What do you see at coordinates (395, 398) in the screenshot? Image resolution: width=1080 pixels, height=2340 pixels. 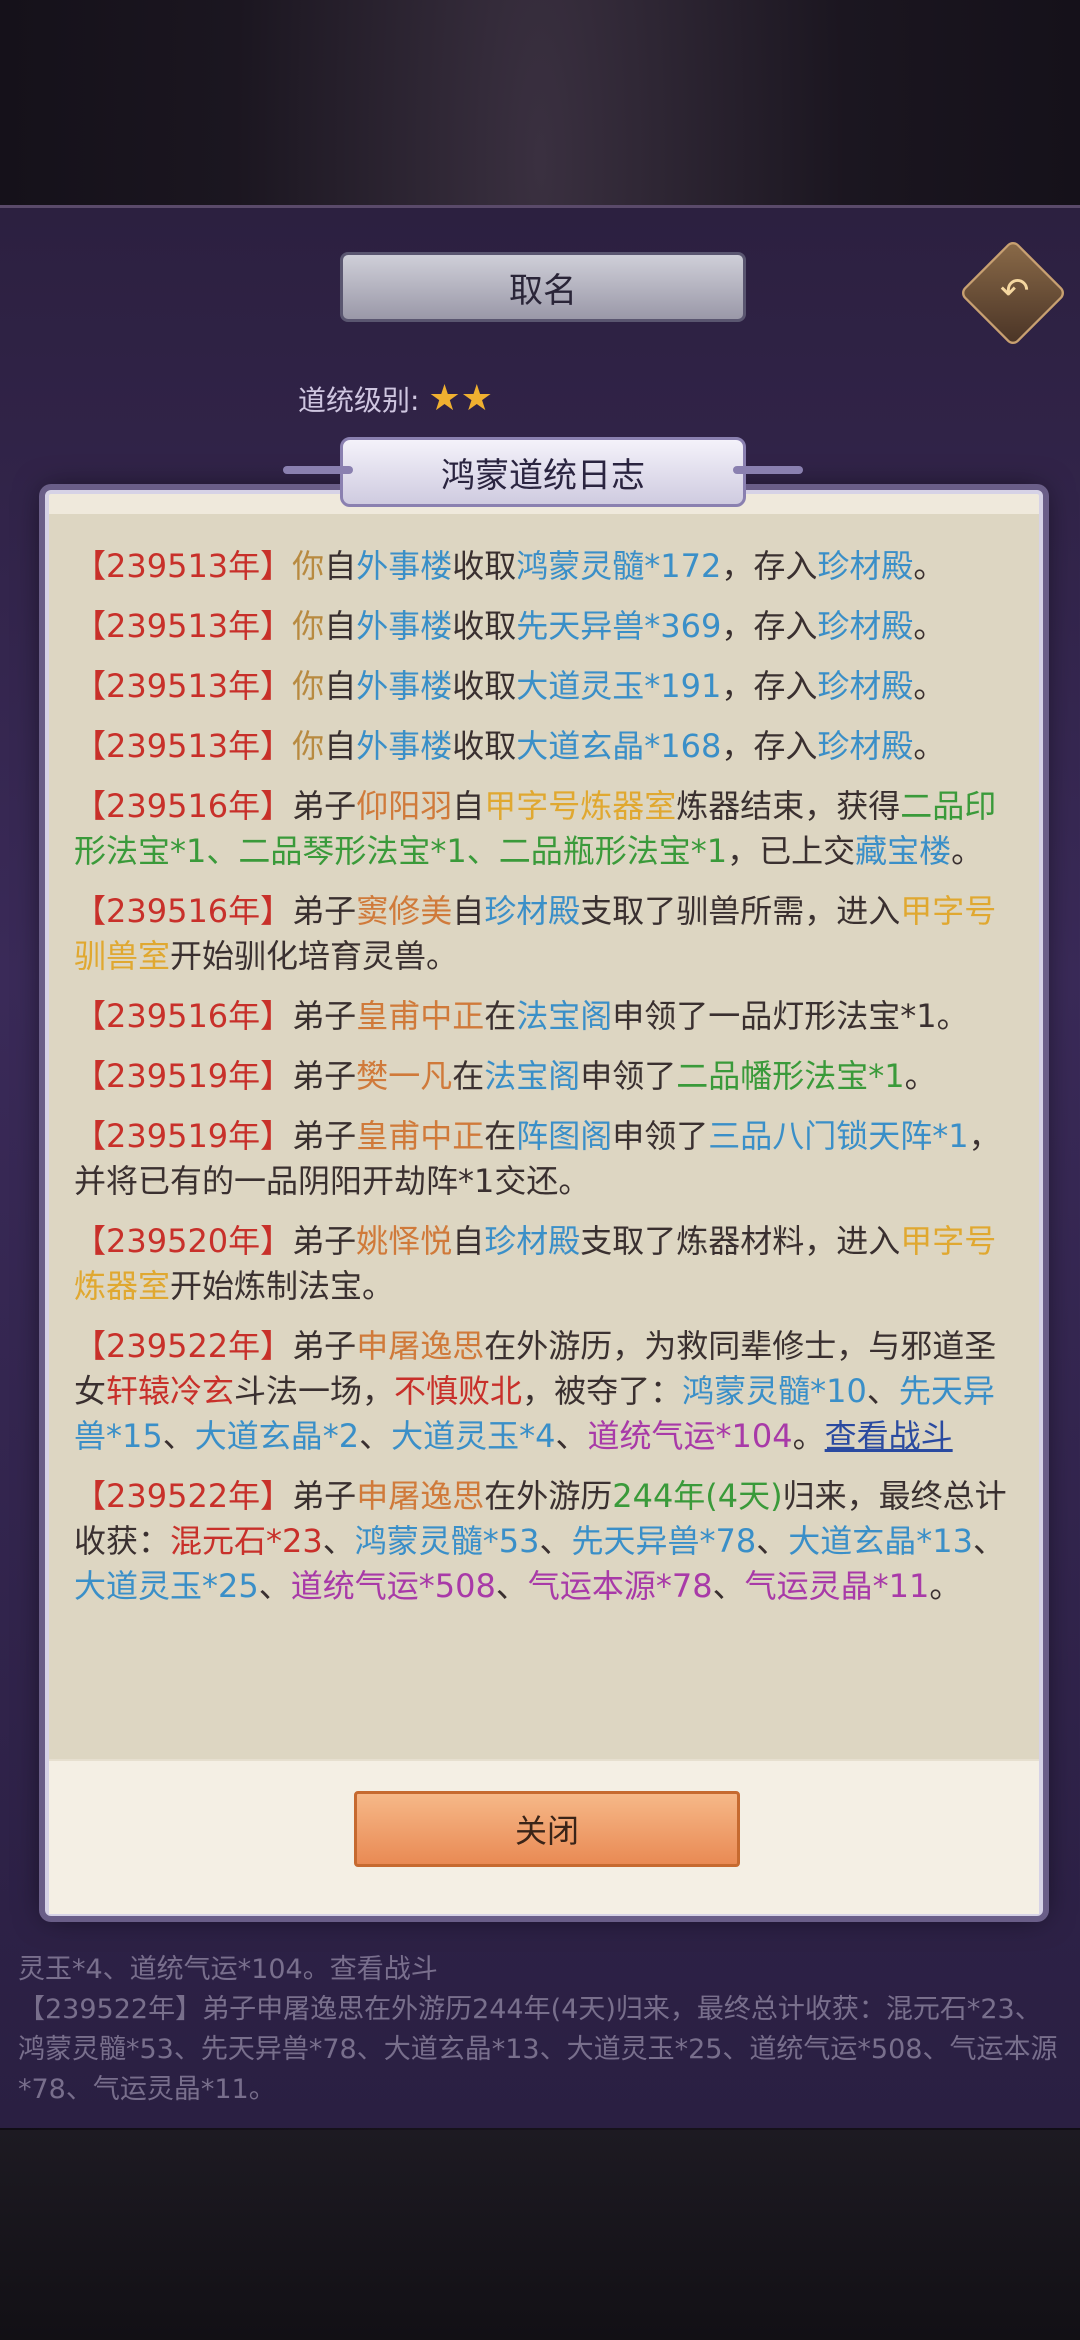 I see `sect-level: 道统级别: ★★` at bounding box center [395, 398].